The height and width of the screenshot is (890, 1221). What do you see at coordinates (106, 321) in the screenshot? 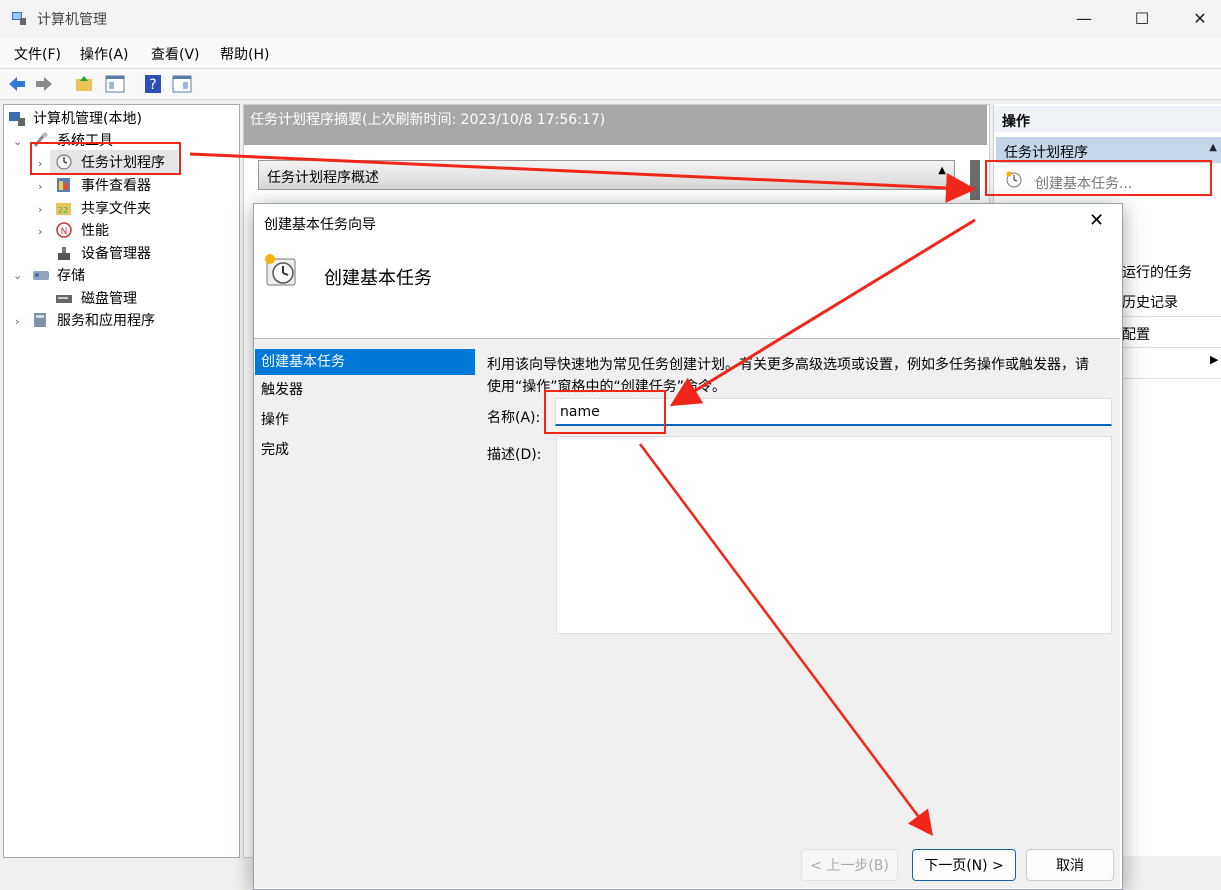
I see `tree-item-services-apps: 服务和应用程序` at bounding box center [106, 321].